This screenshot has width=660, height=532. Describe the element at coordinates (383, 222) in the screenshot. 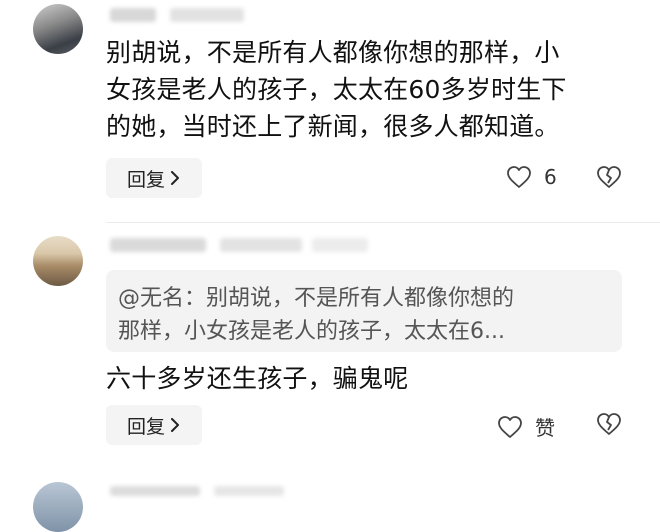

I see `divider` at that location.